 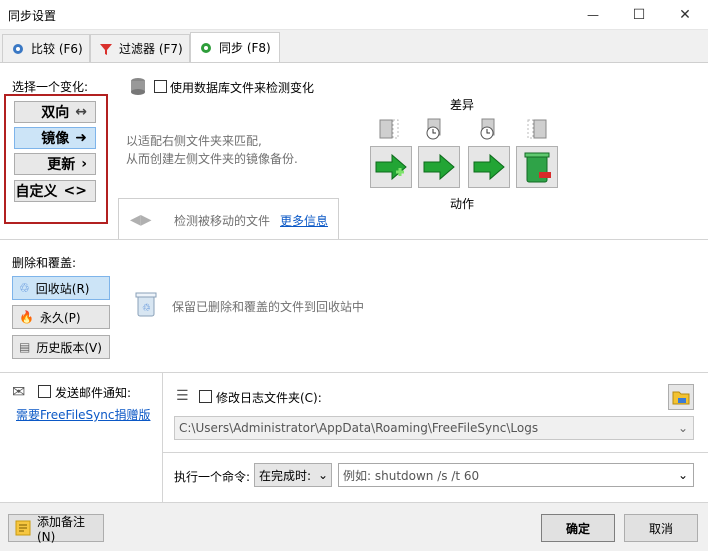 I want to click on right-only-icon, so click(x=537, y=129).